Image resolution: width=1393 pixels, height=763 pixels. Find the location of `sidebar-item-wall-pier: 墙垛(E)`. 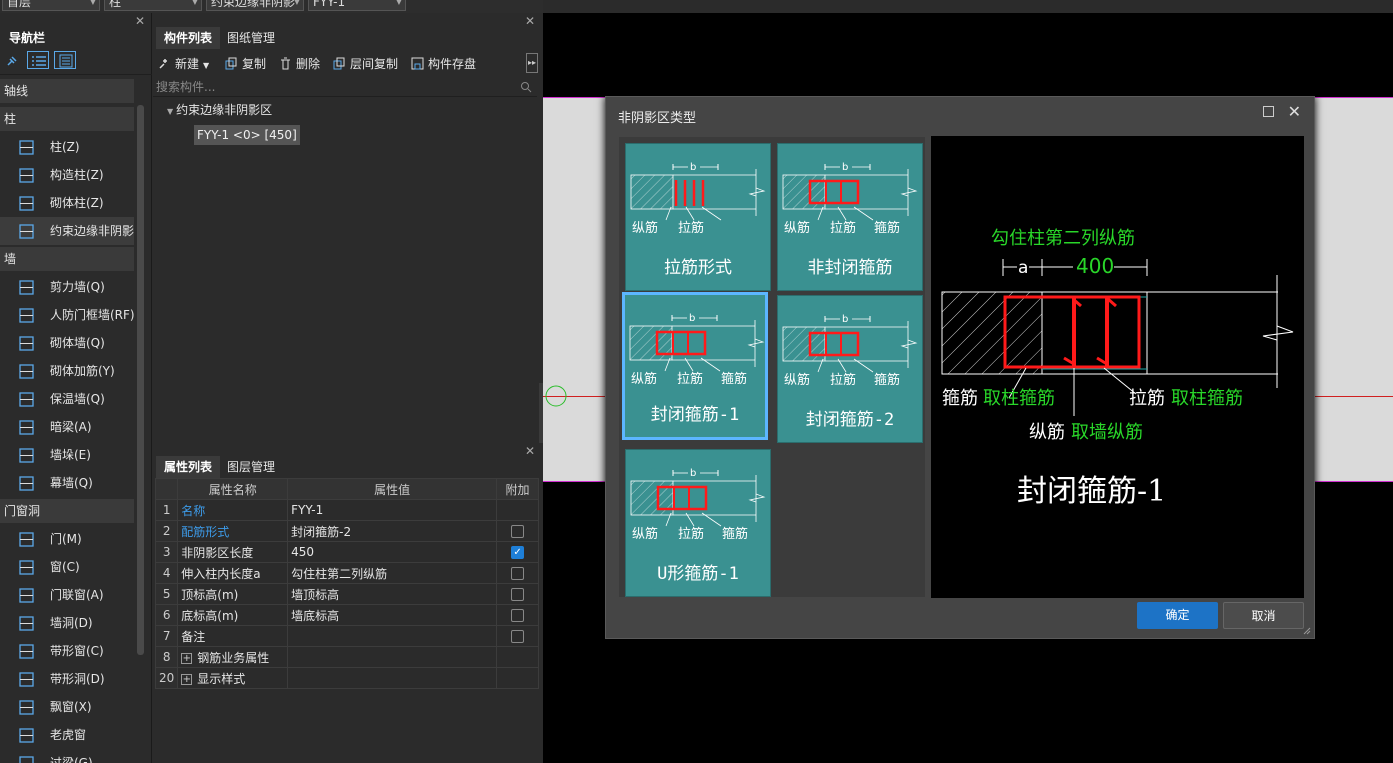

sidebar-item-wall-pier: 墙垛(E) is located at coordinates (67, 455).